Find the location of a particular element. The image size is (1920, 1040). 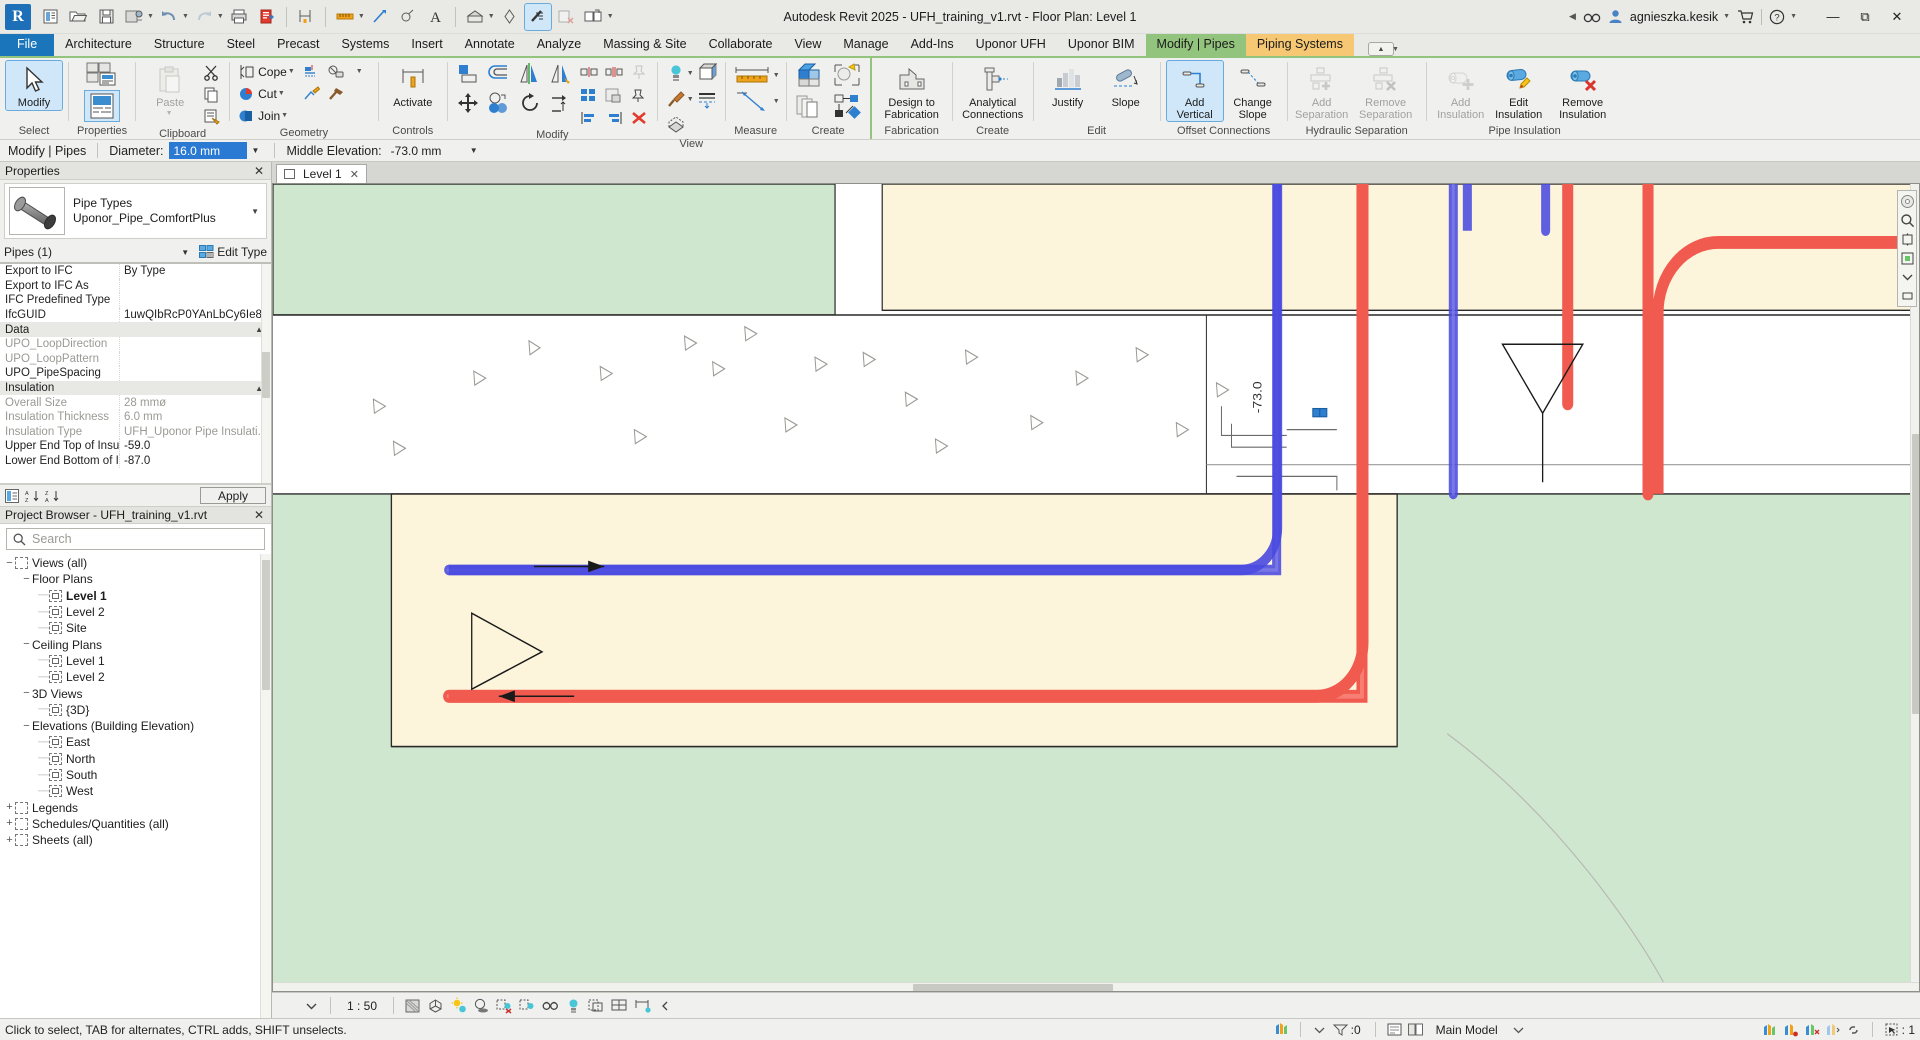

user-dropdown-icon: ▼ is located at coordinates (1726, 16).